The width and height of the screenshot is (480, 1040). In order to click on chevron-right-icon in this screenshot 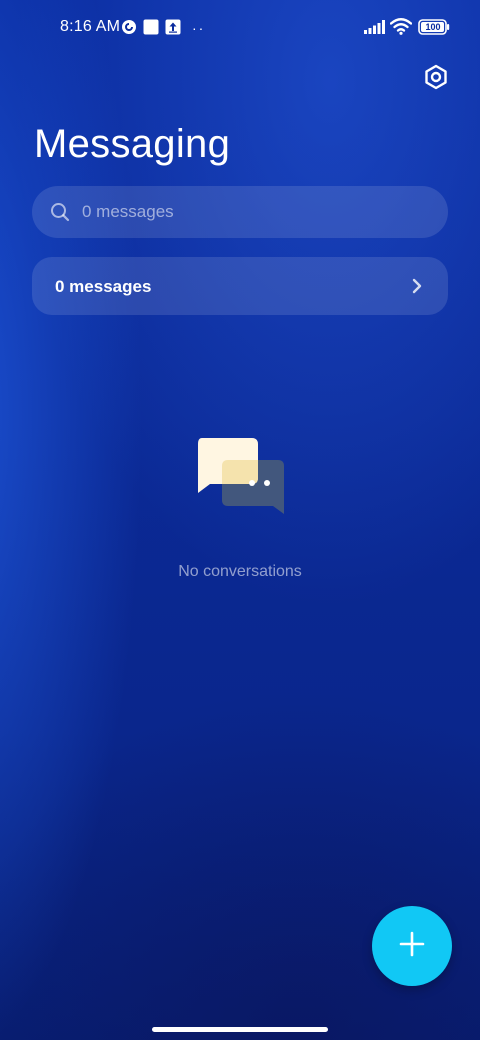, I will do `click(417, 288)`.